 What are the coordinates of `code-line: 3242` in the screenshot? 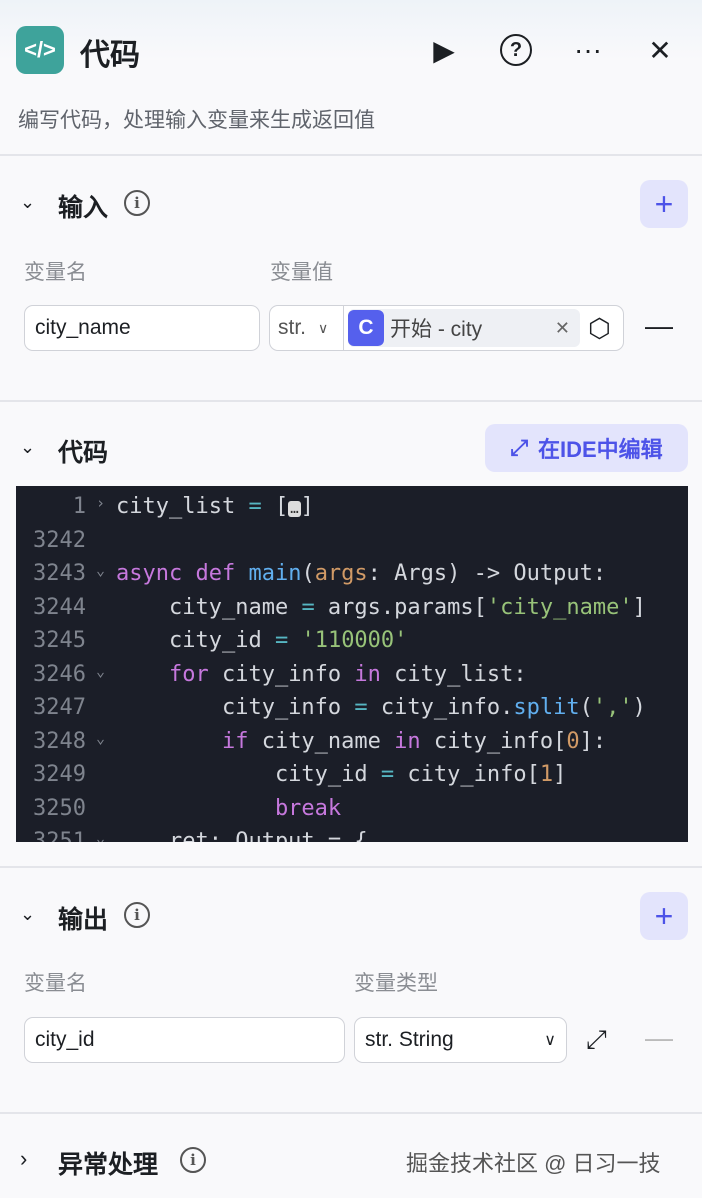 It's located at (352, 545).